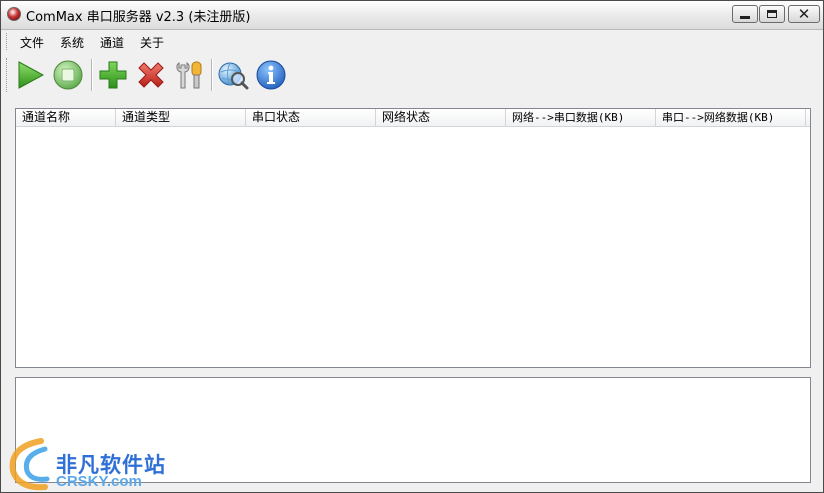 The image size is (824, 493). Describe the element at coordinates (412, 75) in the screenshot. I see `toolbar` at that location.